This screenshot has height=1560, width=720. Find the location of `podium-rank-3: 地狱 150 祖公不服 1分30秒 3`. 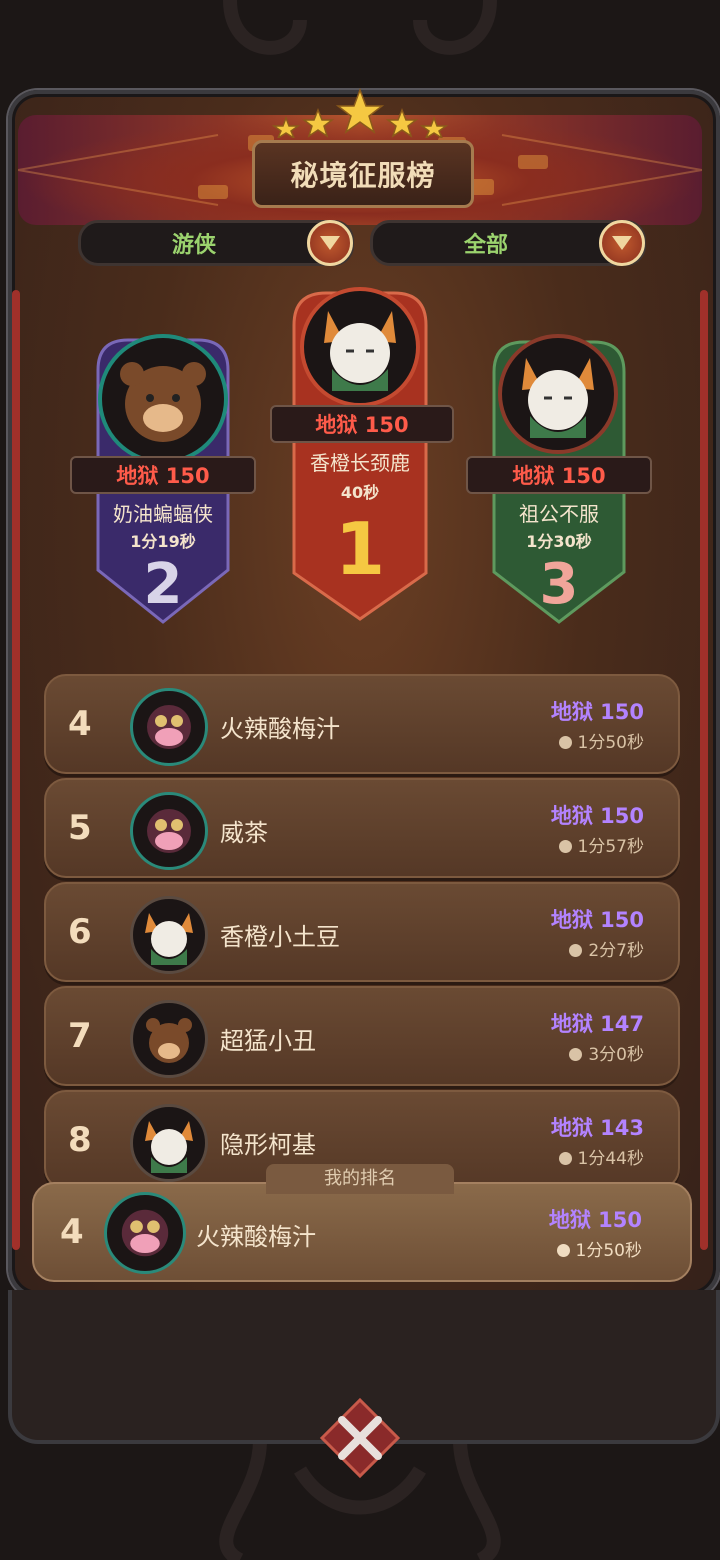

podium-rank-3: 地狱 150 祖公不服 1分30秒 3 is located at coordinates (559, 482).